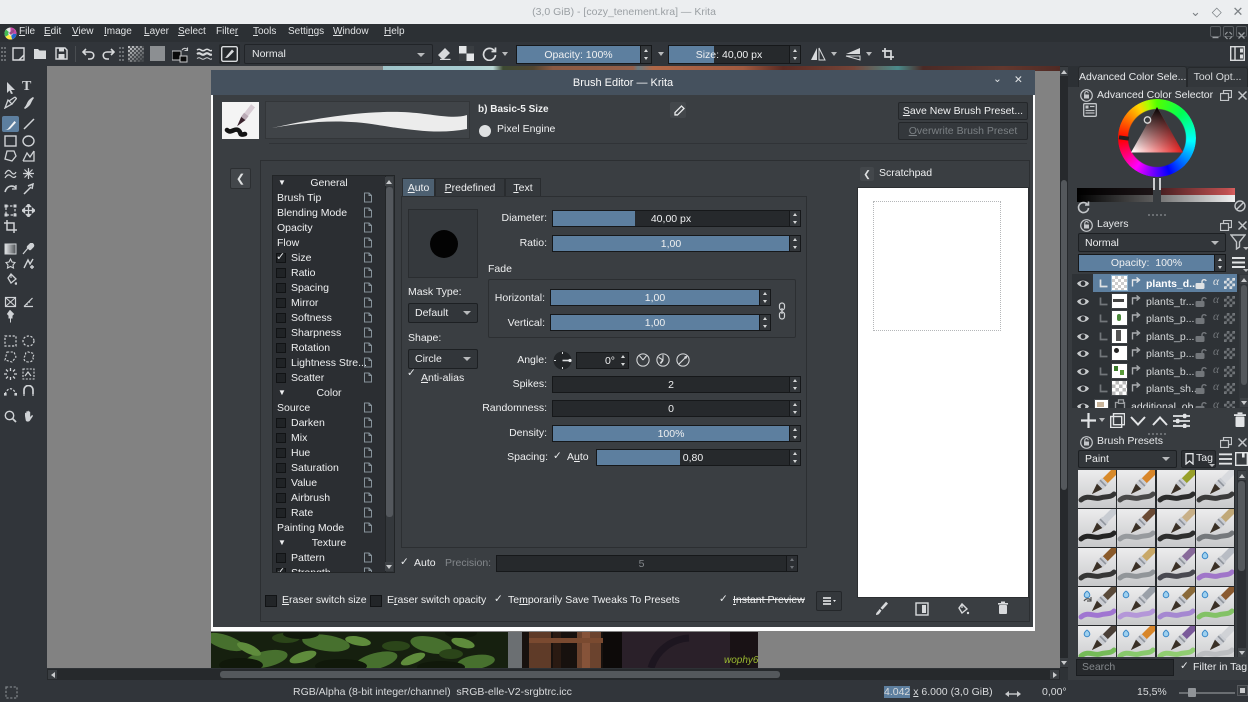 The image size is (1248, 702). I want to click on svg-text: wophy6, so click(741, 660).